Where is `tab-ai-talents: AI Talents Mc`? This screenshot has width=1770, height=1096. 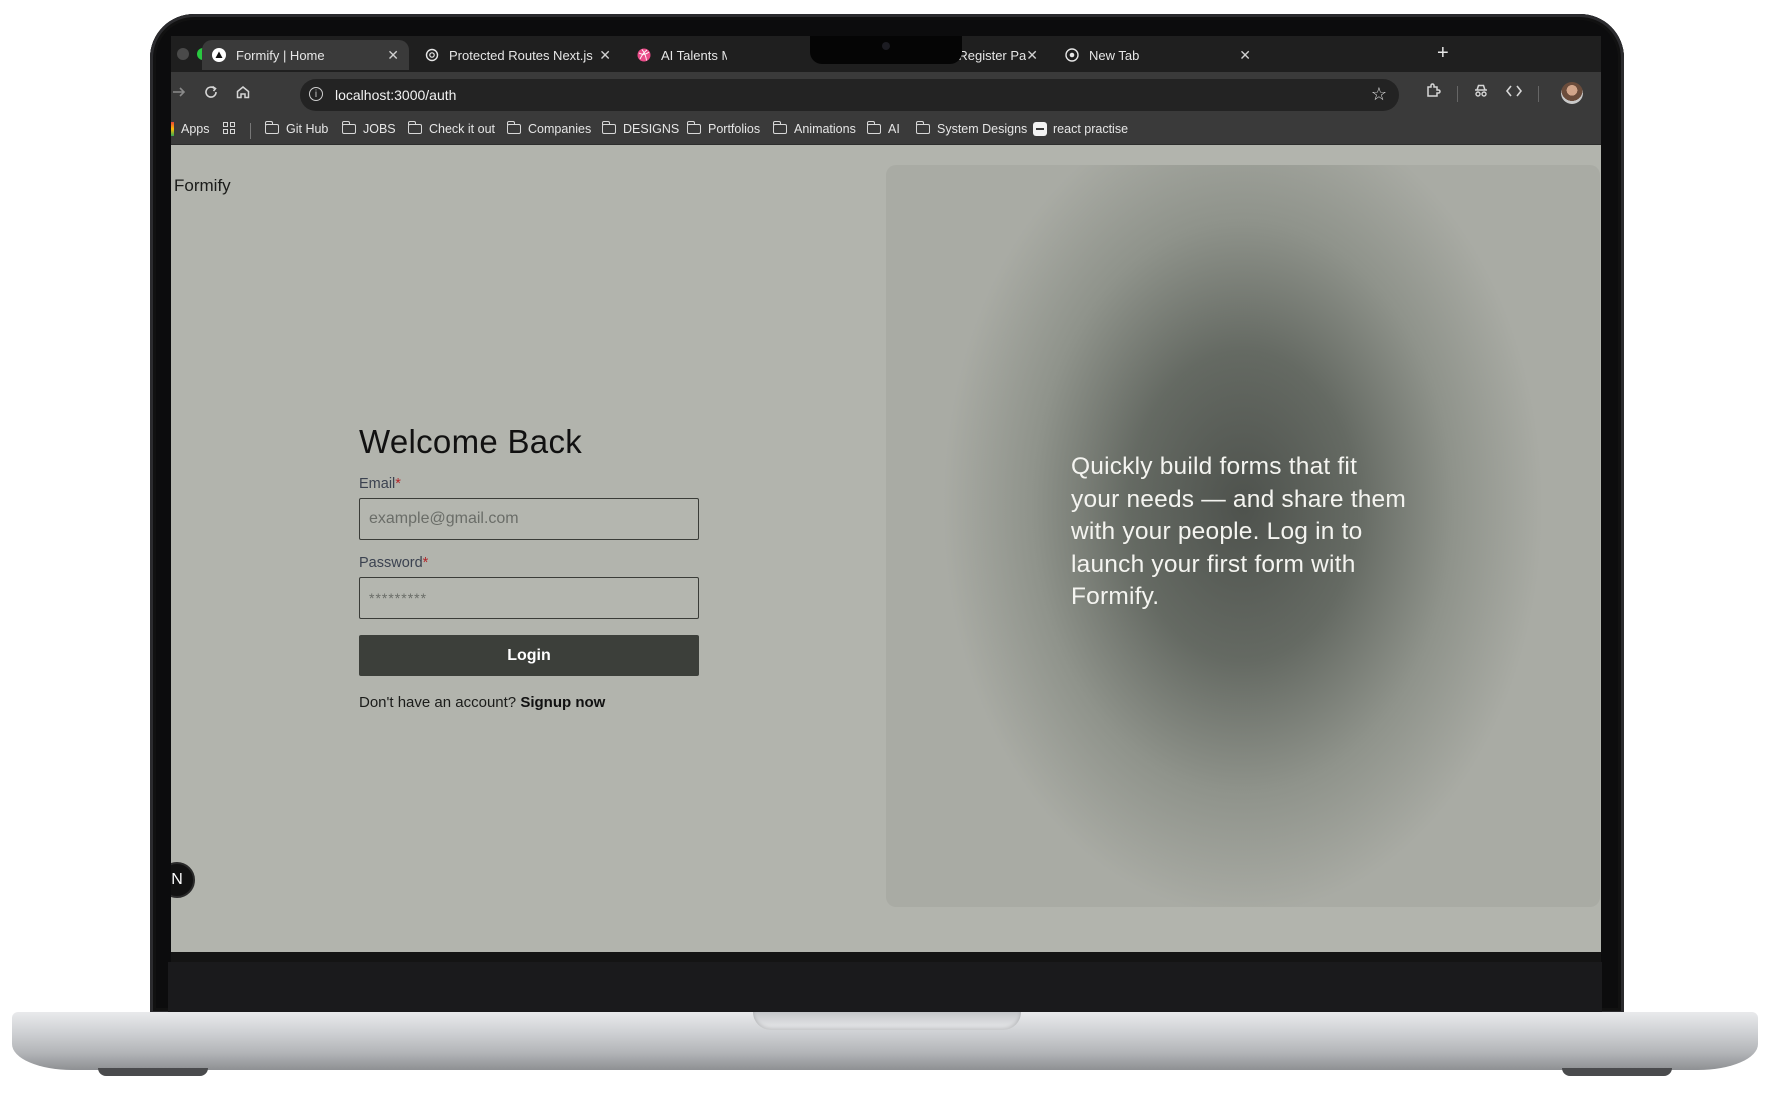 tab-ai-talents: AI Talents Mc is located at coordinates (682, 55).